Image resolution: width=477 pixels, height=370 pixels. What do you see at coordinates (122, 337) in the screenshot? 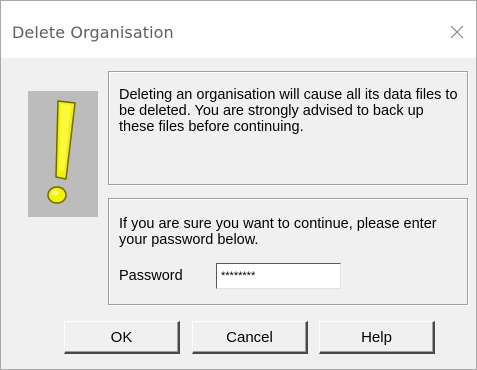
I see `ok-button: OK` at bounding box center [122, 337].